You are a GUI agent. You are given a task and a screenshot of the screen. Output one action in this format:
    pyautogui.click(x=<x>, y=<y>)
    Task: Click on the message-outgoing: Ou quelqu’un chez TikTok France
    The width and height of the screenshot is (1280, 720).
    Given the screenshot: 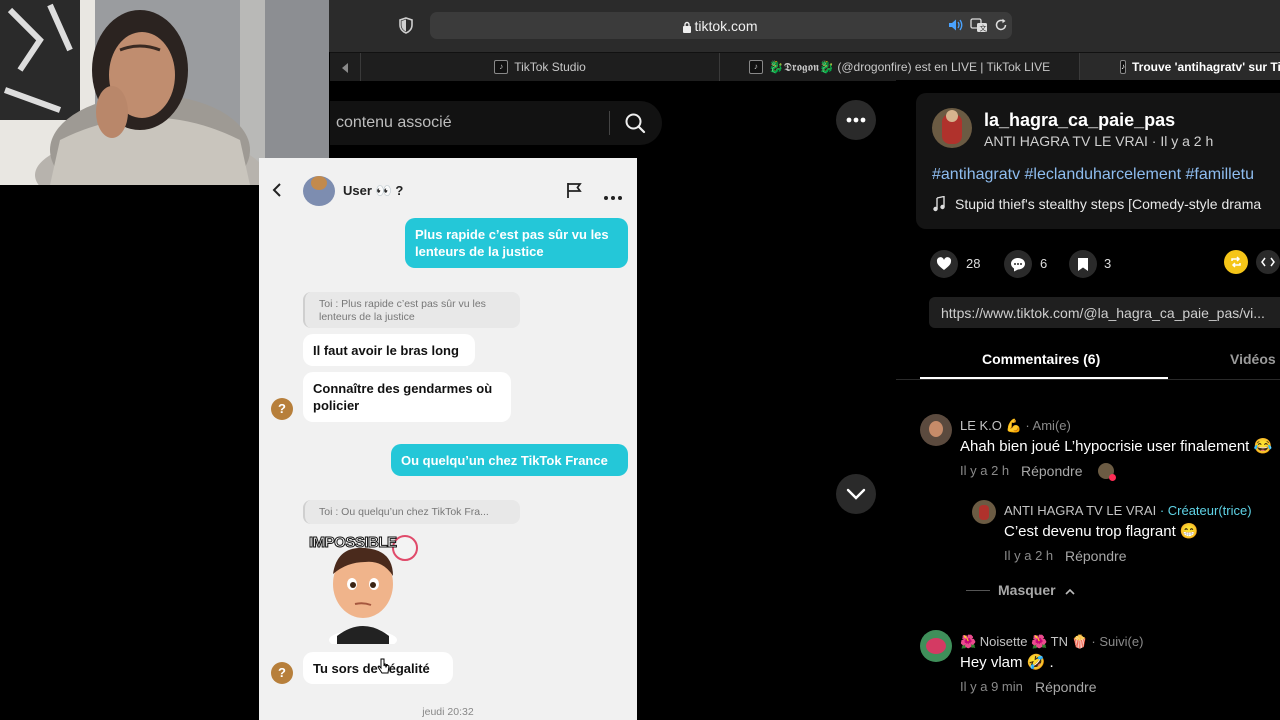 What is the action you would take?
    pyautogui.click(x=509, y=460)
    